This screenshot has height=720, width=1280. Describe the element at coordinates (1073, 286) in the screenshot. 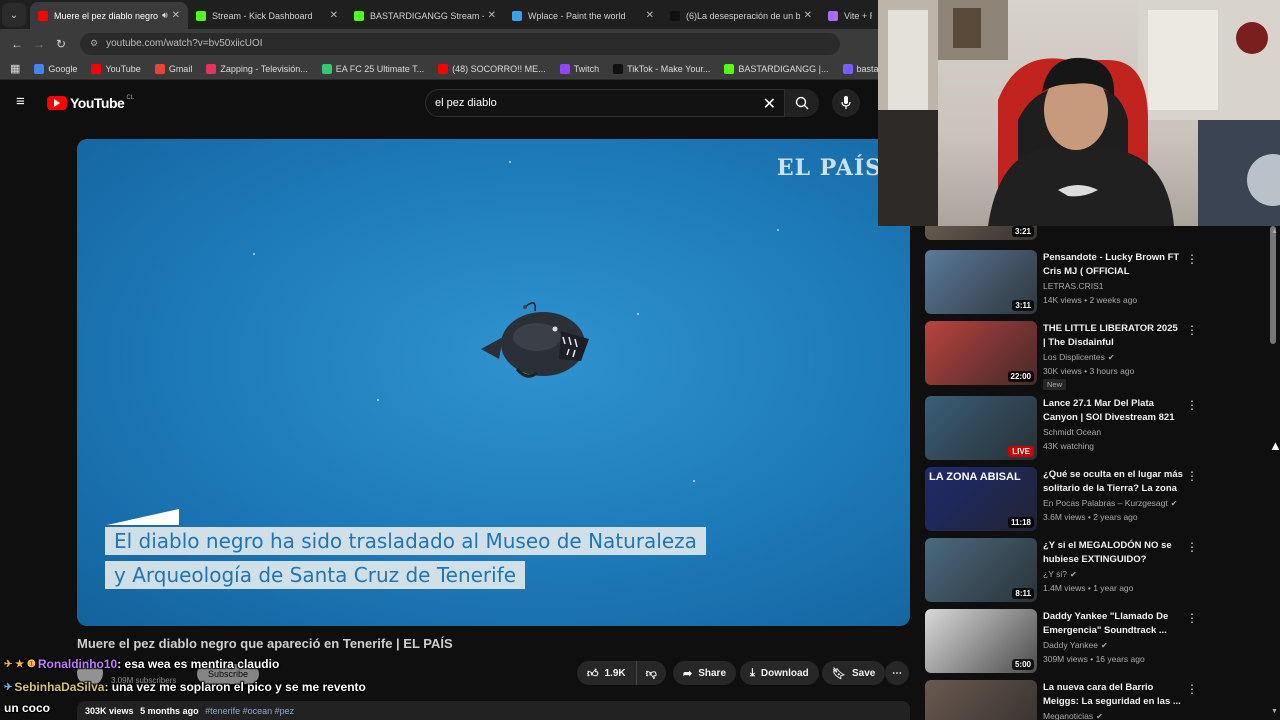

I see `recommended-channel: LETRAS.CRIS1` at that location.